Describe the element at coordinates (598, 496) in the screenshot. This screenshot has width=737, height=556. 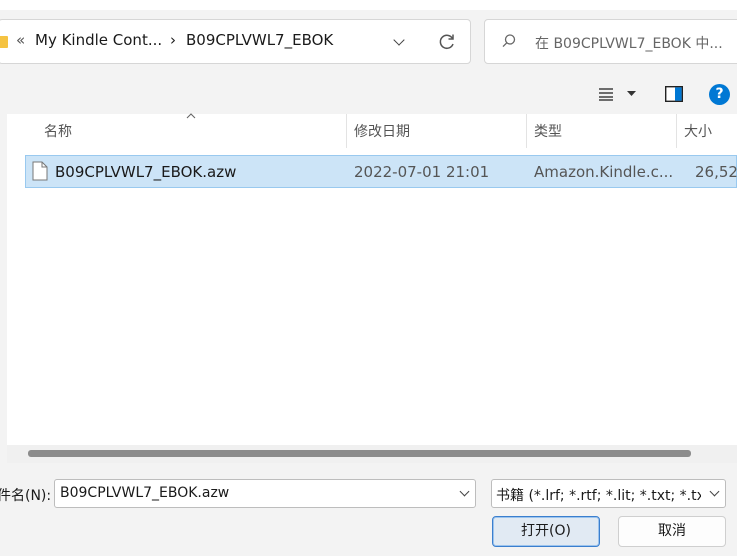
I see `filetype-value: 书籍 (*.lrf; *.rtf; *.lit; *.txt; *.tx` at that location.